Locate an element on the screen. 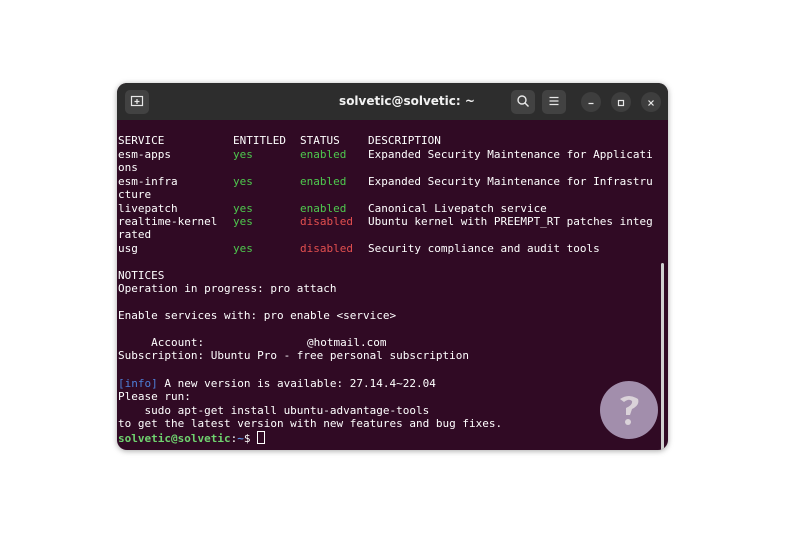 This screenshot has height=533, width=786. maximize-icon is located at coordinates (621, 102).